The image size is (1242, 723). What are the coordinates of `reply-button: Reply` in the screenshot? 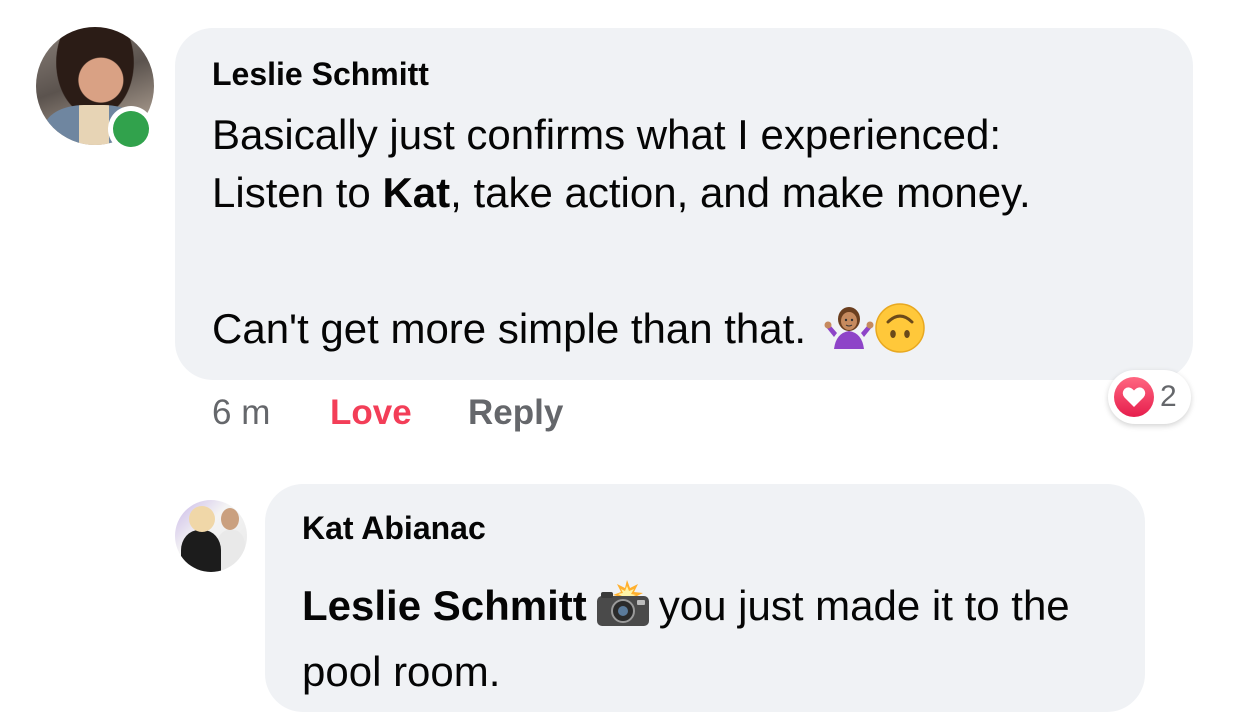 It's located at (515, 413).